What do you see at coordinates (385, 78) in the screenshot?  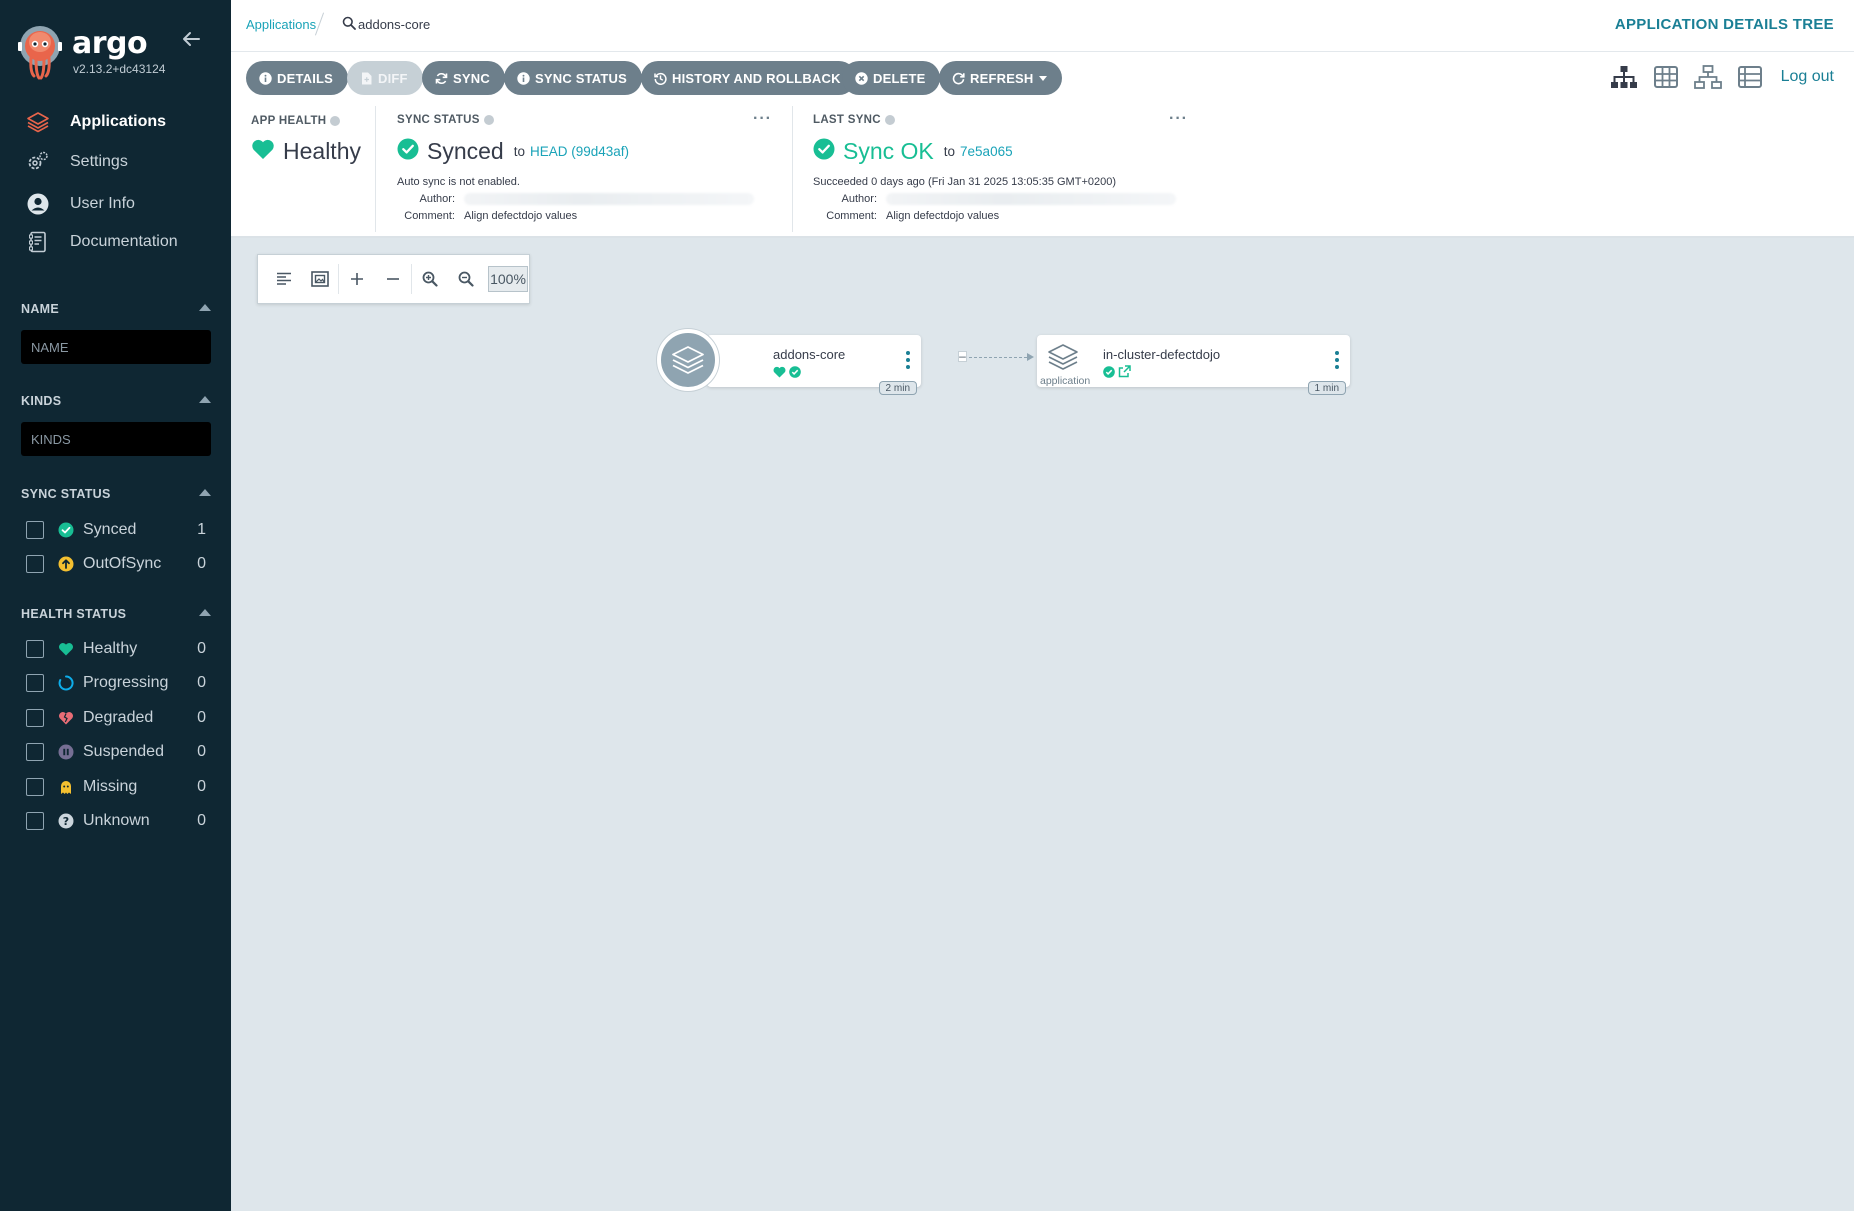 I see `diff-button: DIFF` at bounding box center [385, 78].